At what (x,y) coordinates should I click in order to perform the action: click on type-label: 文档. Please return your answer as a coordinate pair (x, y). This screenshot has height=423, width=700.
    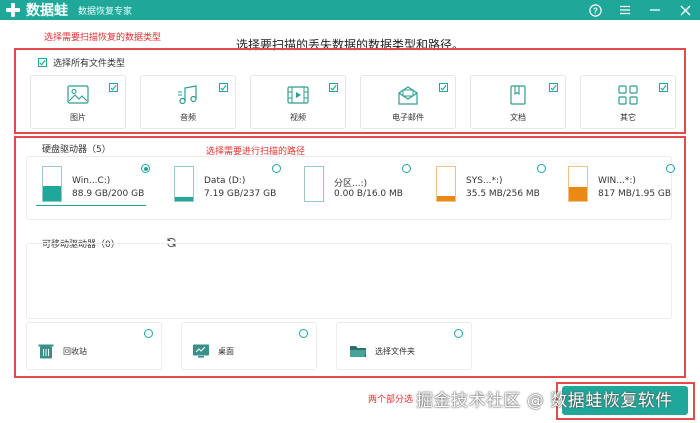
    Looking at the image, I should click on (518, 117).